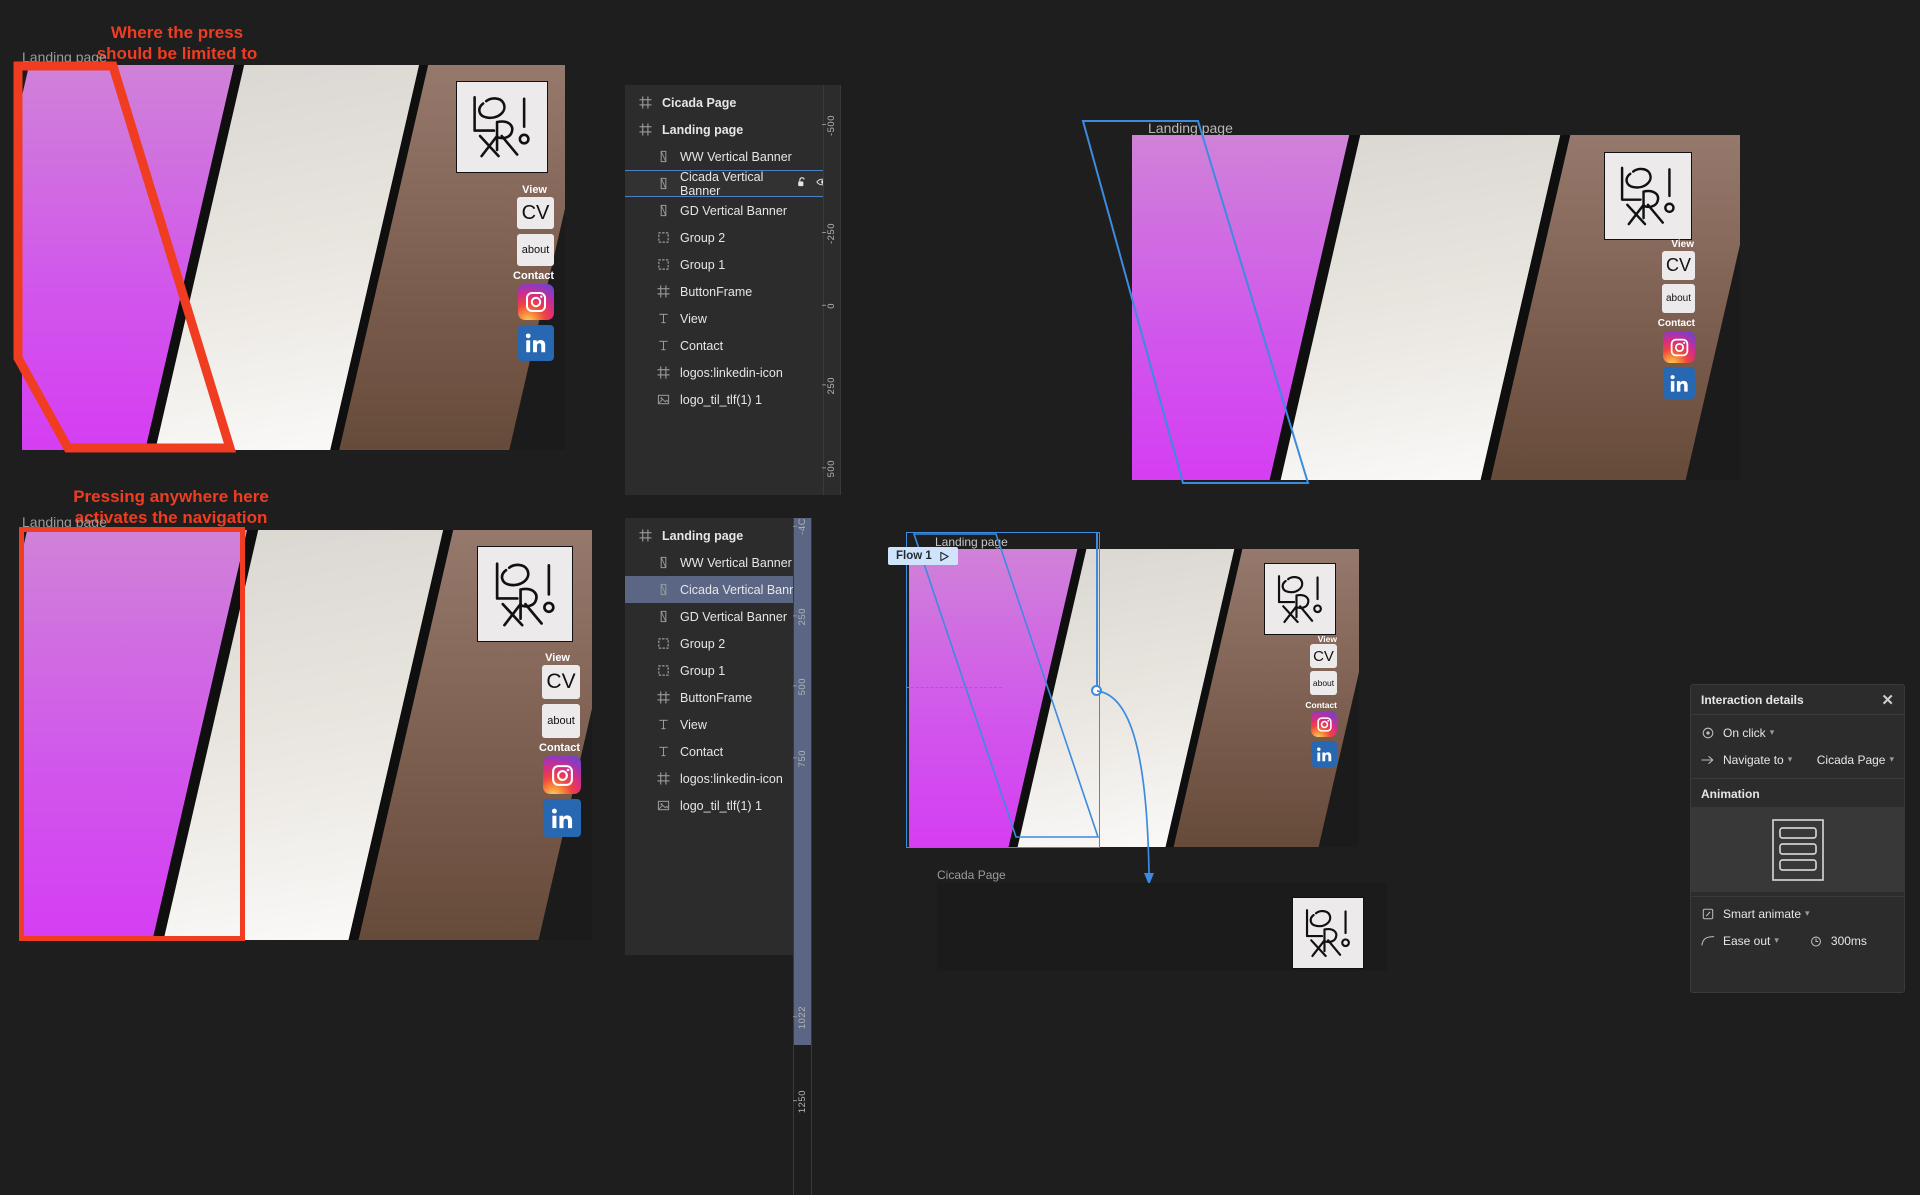 This screenshot has height=1195, width=1920. Describe the element at coordinates (1323, 683) in the screenshot. I see `about-button-canvas-bottom: about` at that location.